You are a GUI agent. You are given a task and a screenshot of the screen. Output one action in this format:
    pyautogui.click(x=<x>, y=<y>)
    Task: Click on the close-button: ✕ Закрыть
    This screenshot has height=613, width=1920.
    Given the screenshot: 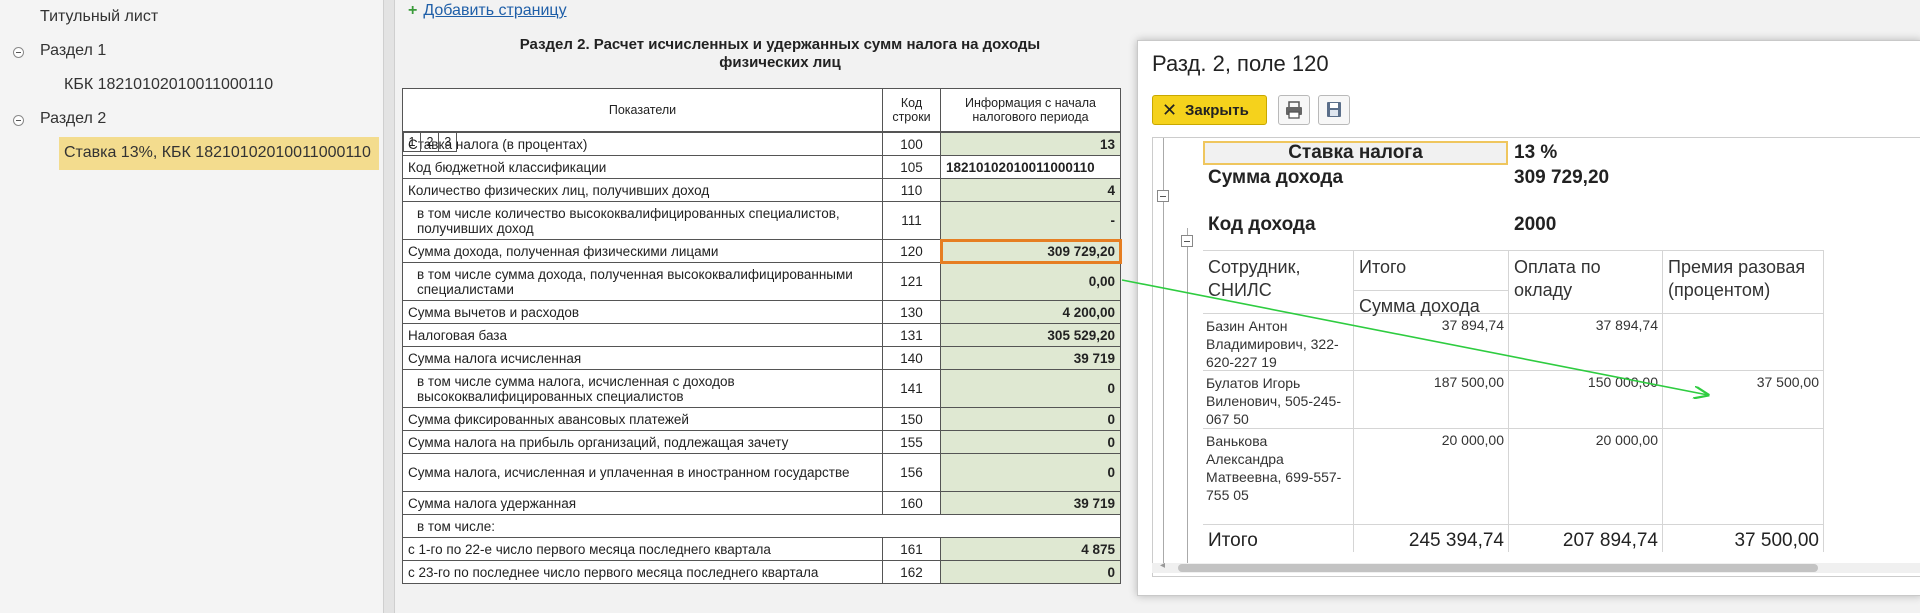 What is the action you would take?
    pyautogui.click(x=1209, y=110)
    